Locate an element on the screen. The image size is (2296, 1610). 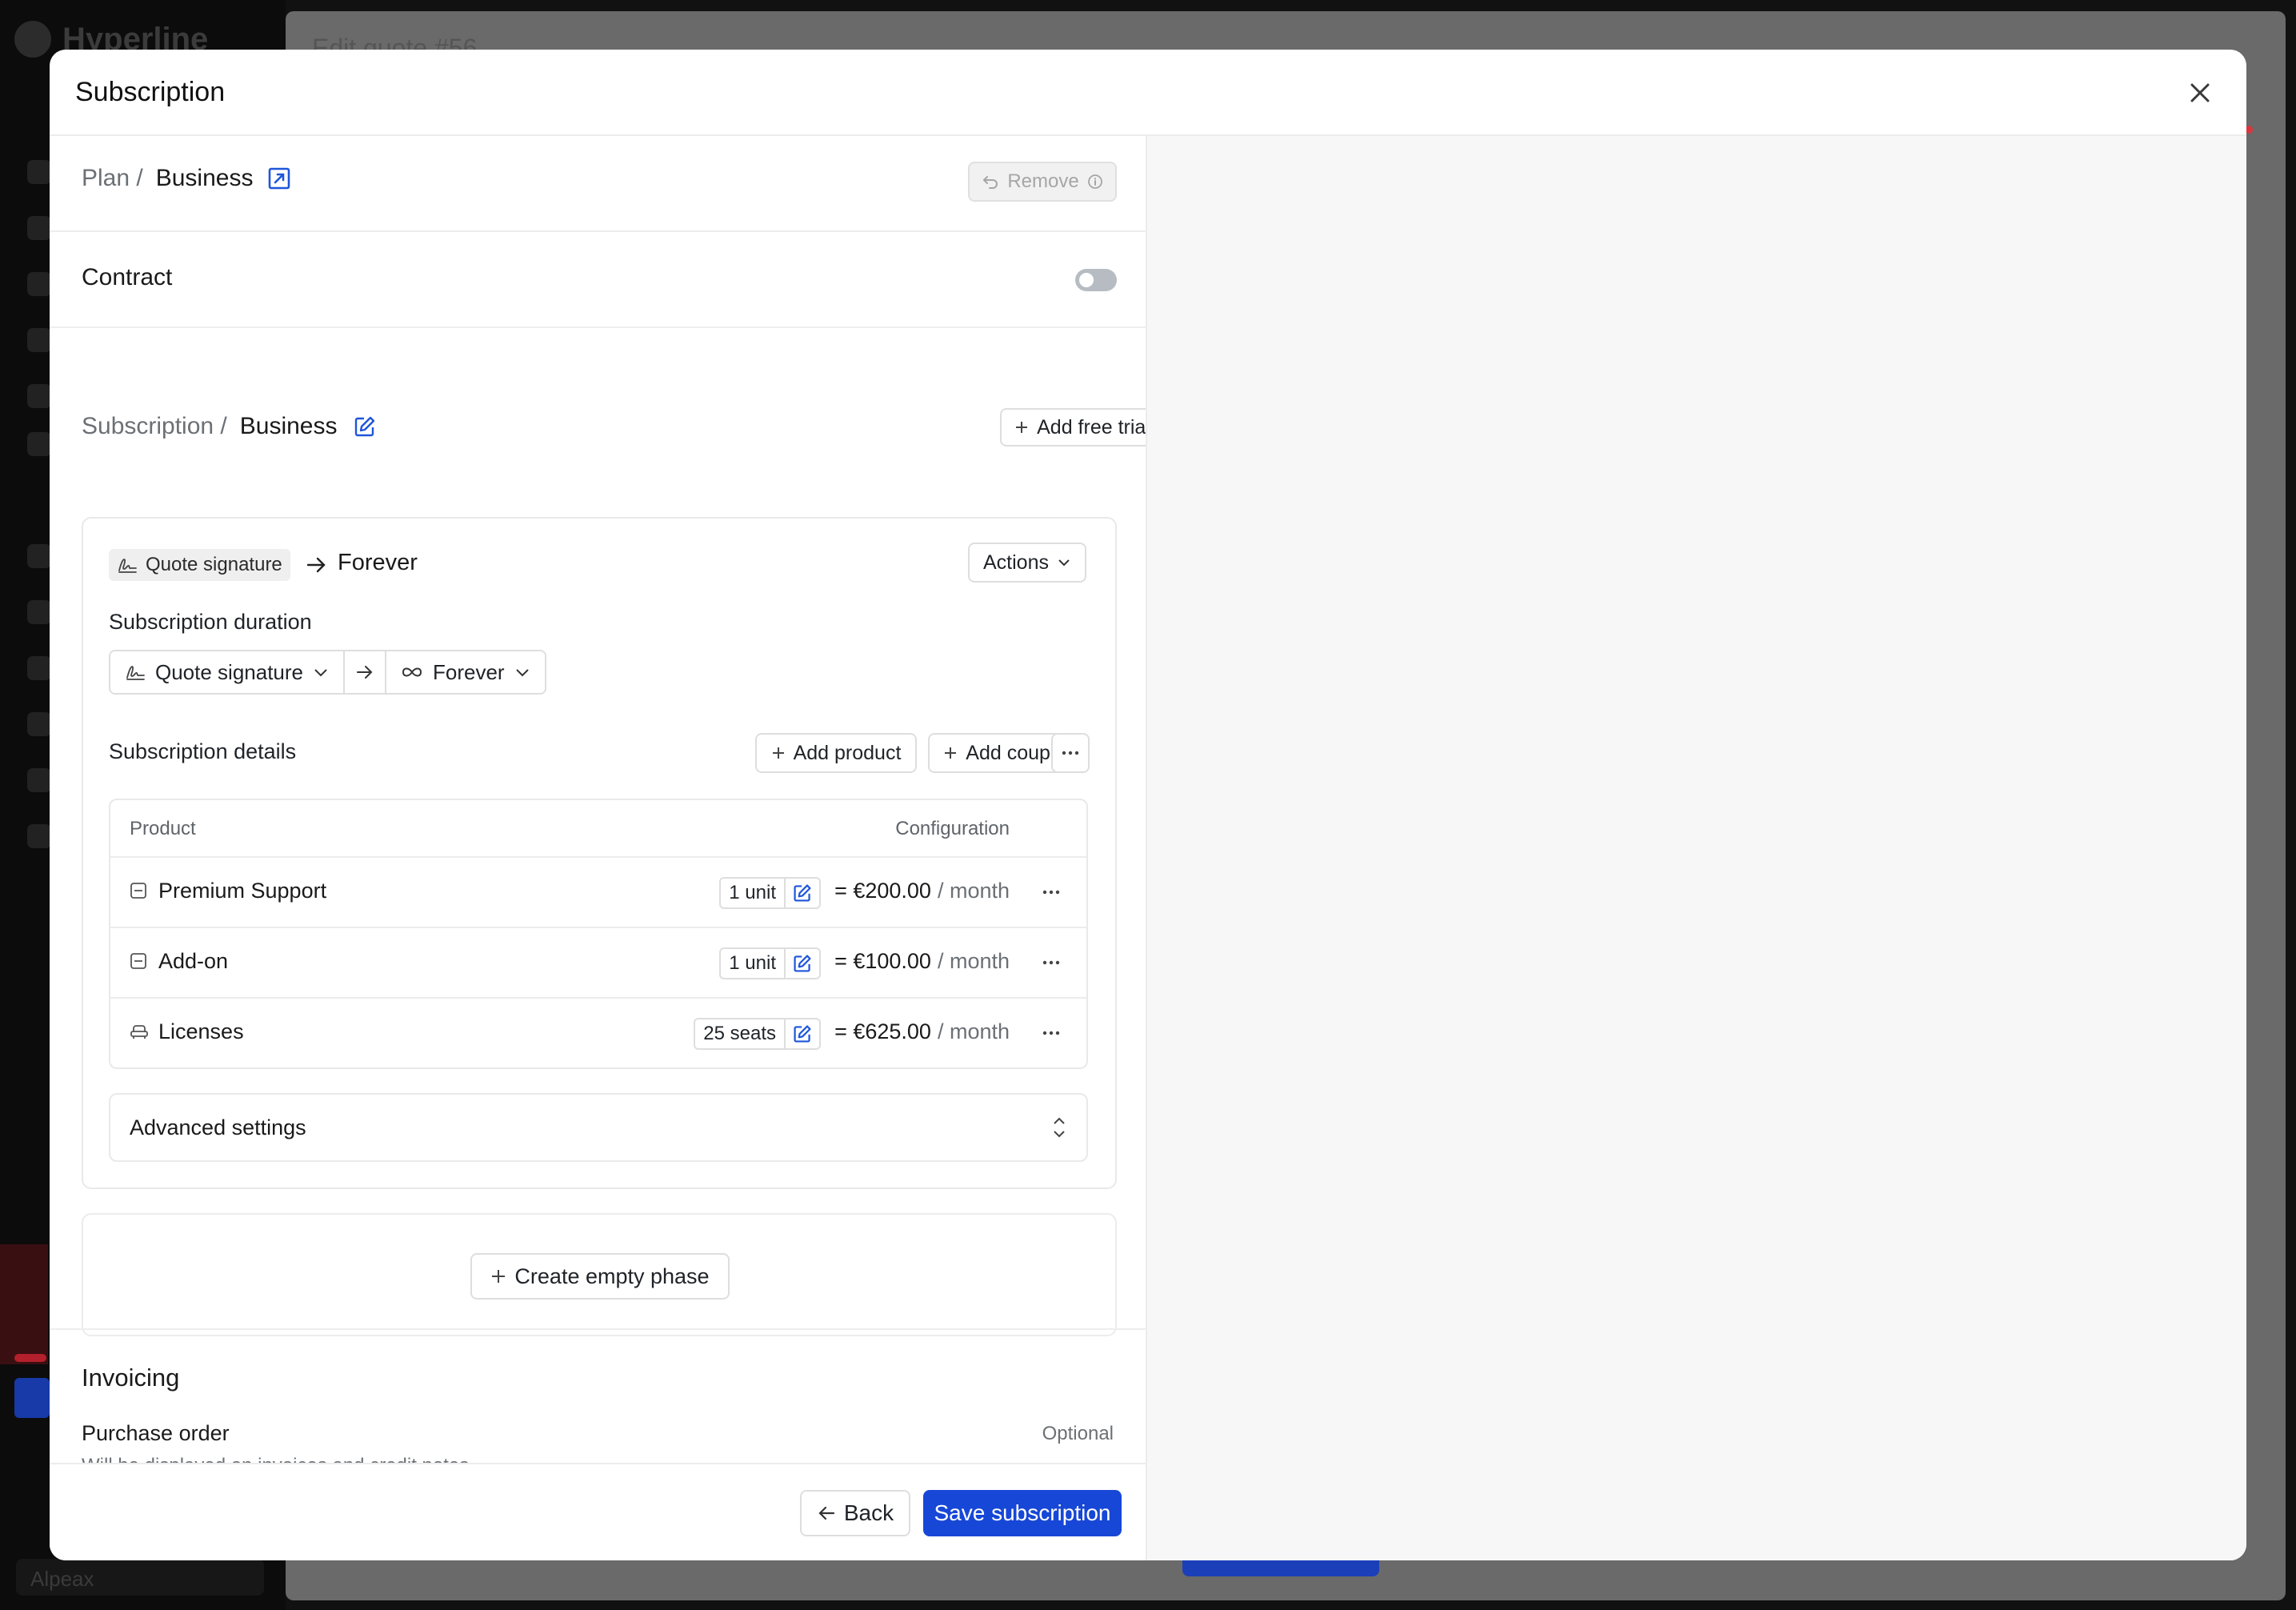
chevron-up-down-icon is located at coordinates (1059, 1127).